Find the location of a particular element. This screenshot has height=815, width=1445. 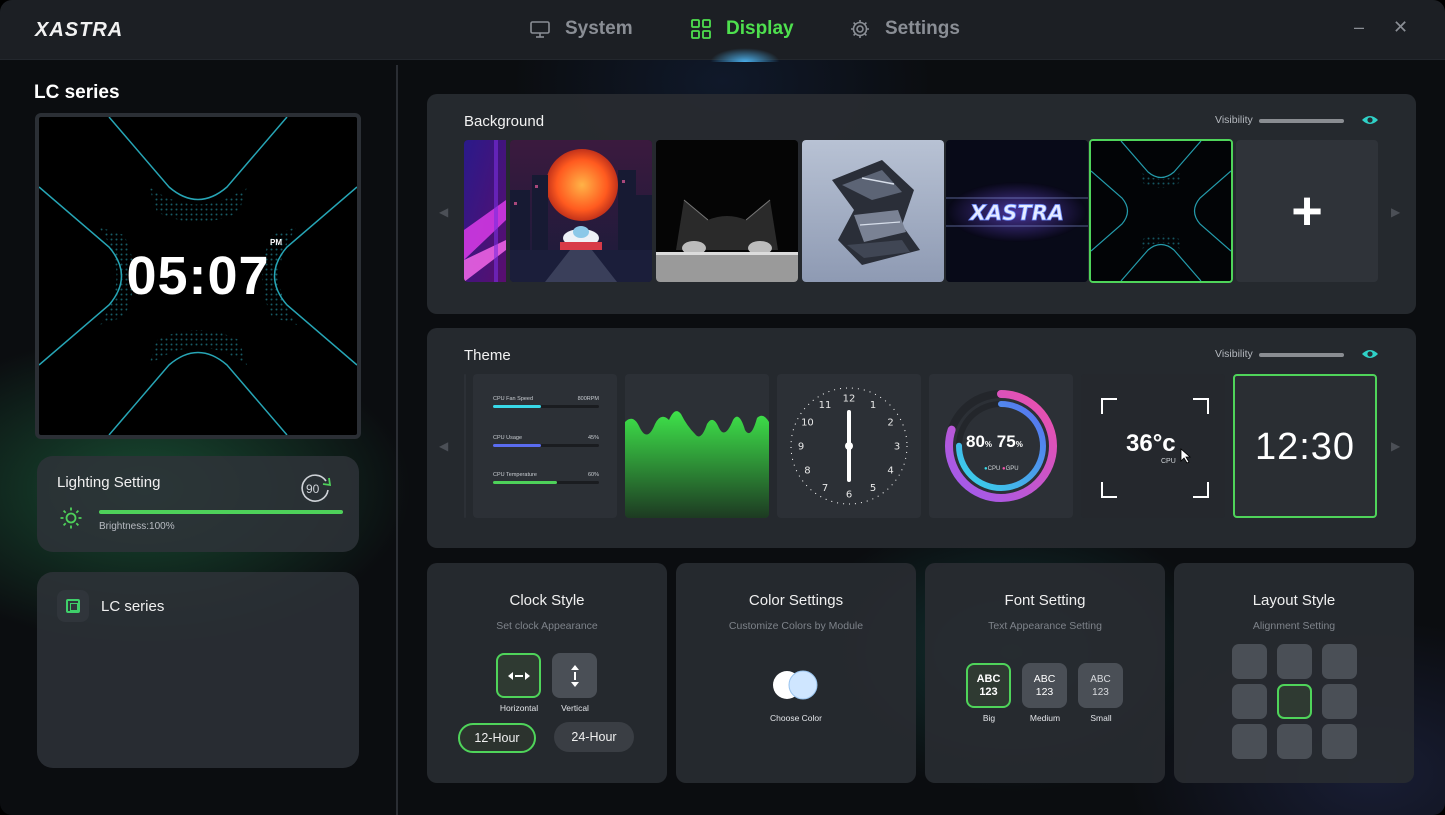

ring-values: 80% 75% is located at coordinates (994, 442).